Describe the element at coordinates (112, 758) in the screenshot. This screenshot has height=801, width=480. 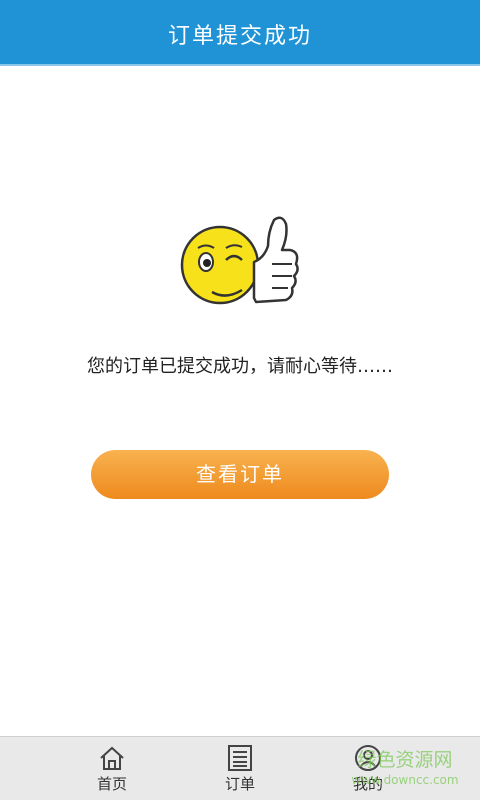
I see `home-icon` at that location.